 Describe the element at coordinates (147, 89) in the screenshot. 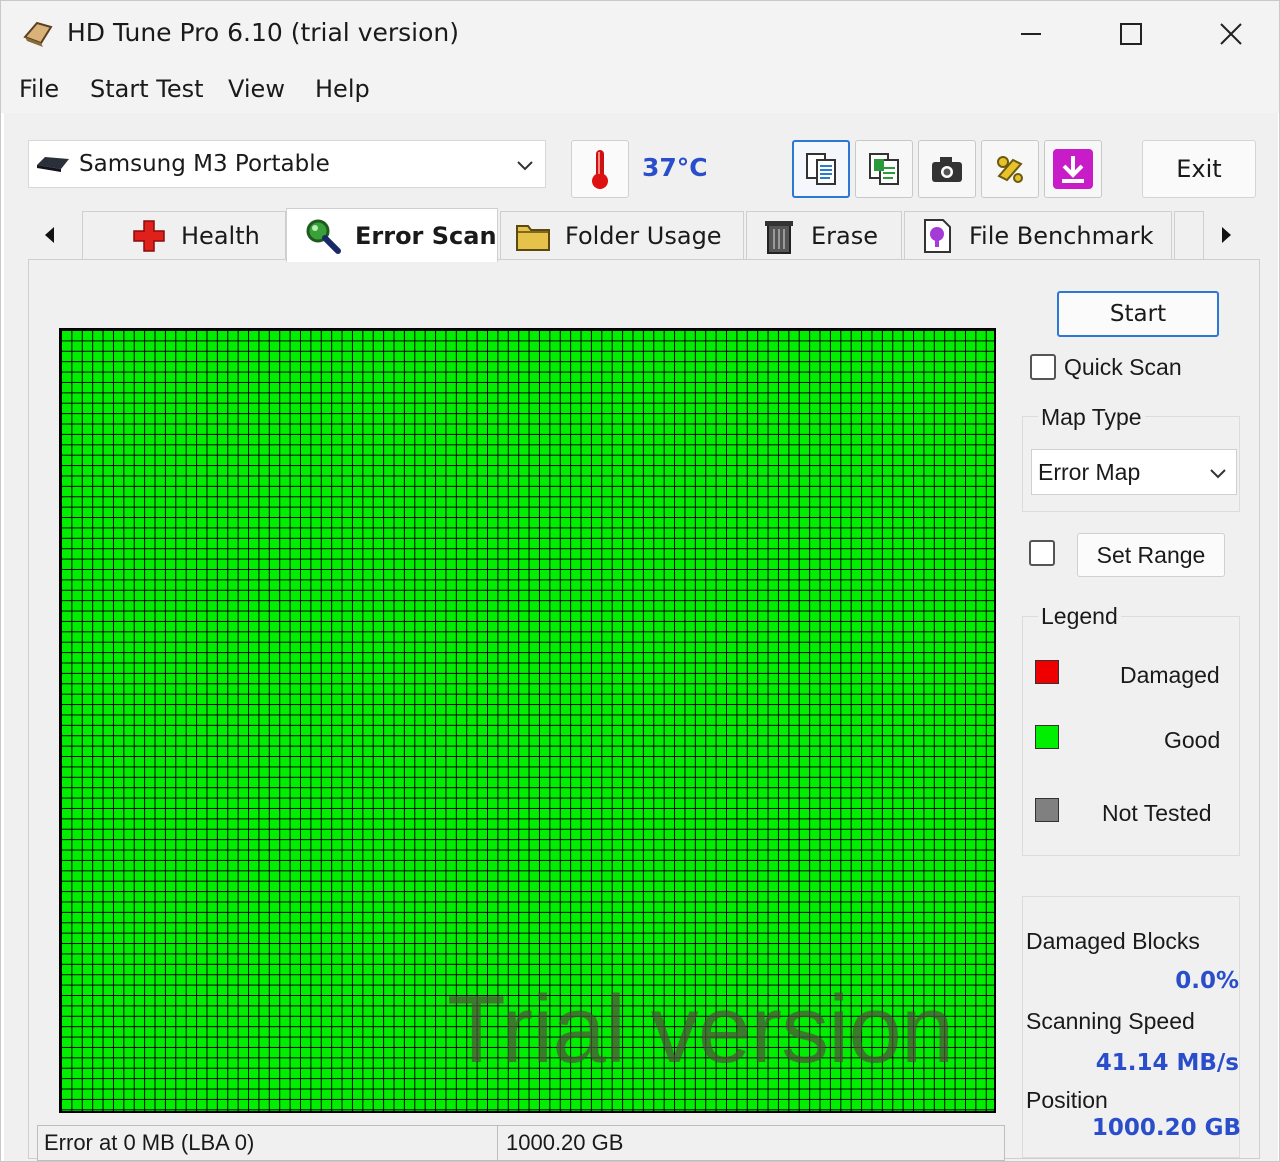

I see `menu-start-test: Start Test` at that location.